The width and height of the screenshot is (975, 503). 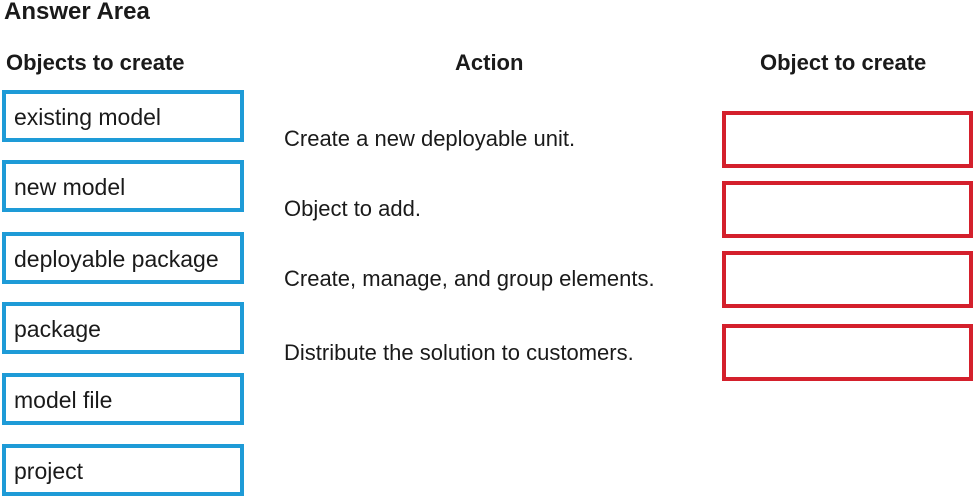 I want to click on objects-column-header: Objects to create, so click(x=95, y=62).